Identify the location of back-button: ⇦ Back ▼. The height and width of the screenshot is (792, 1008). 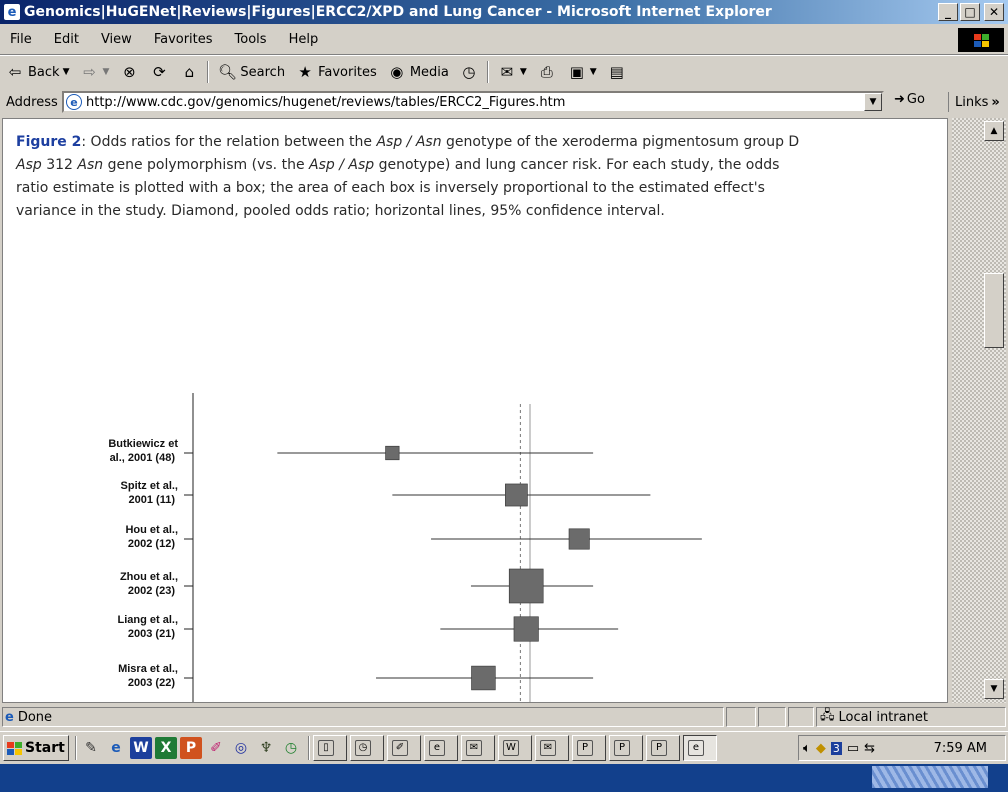
(37, 72).